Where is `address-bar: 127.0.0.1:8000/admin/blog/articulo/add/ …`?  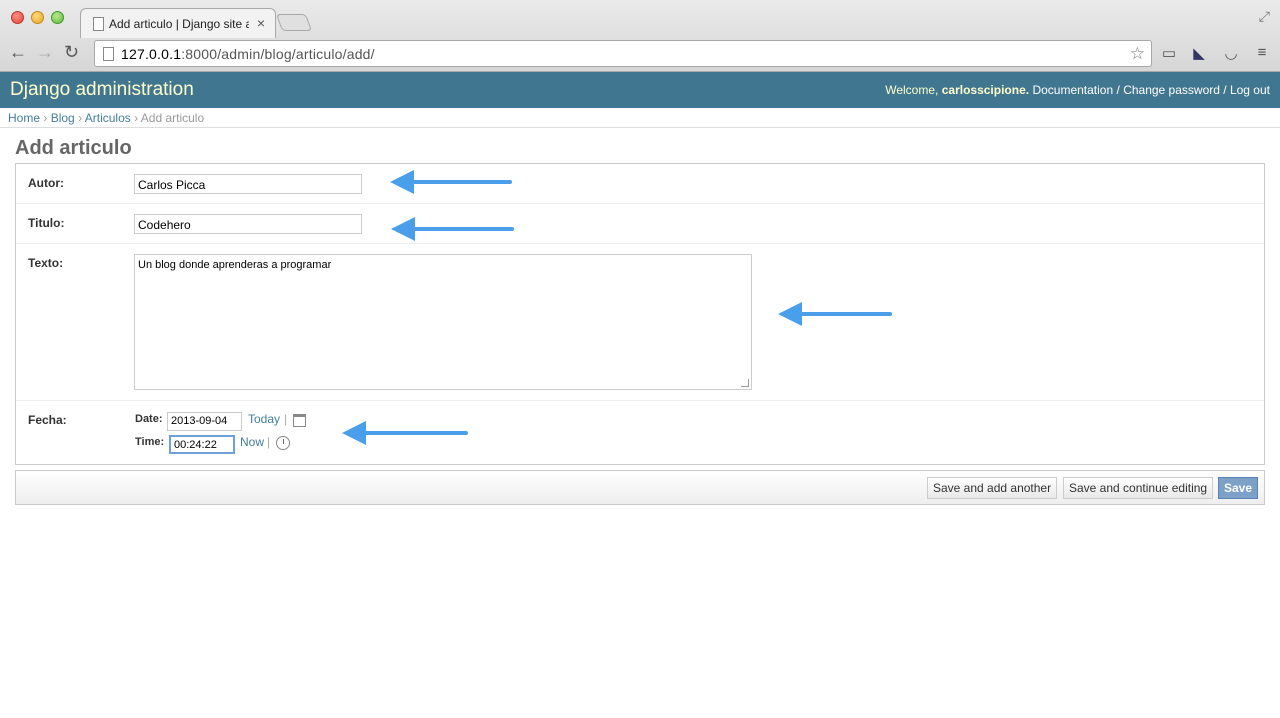 address-bar: 127.0.0.1:8000/admin/blog/articulo/add/ … is located at coordinates (623, 53).